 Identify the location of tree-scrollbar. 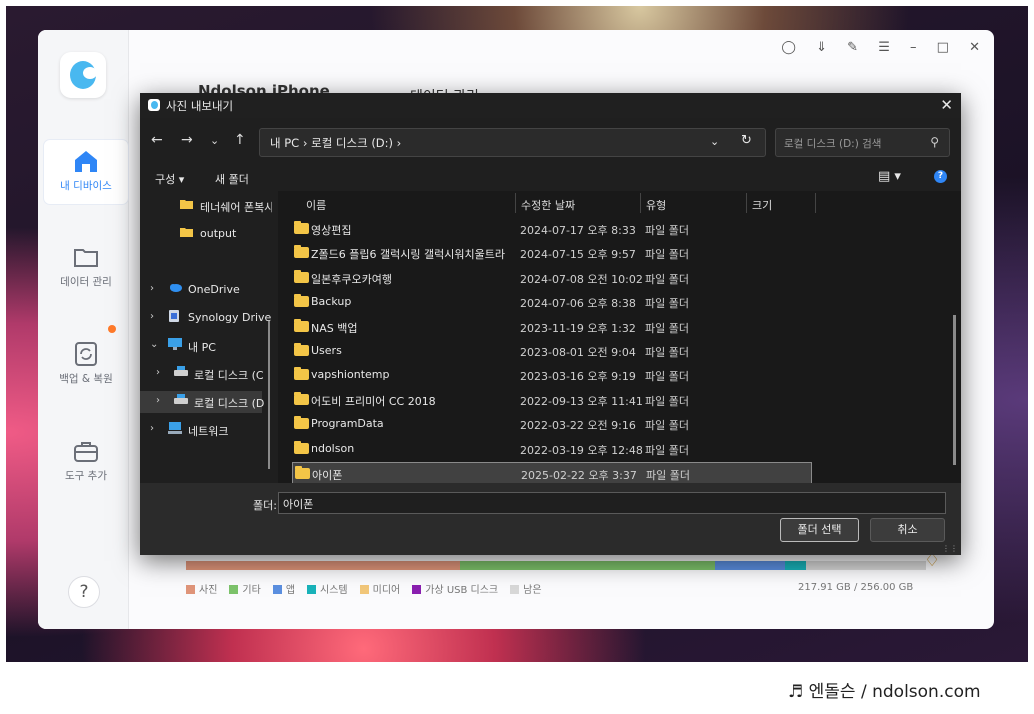
(269, 395).